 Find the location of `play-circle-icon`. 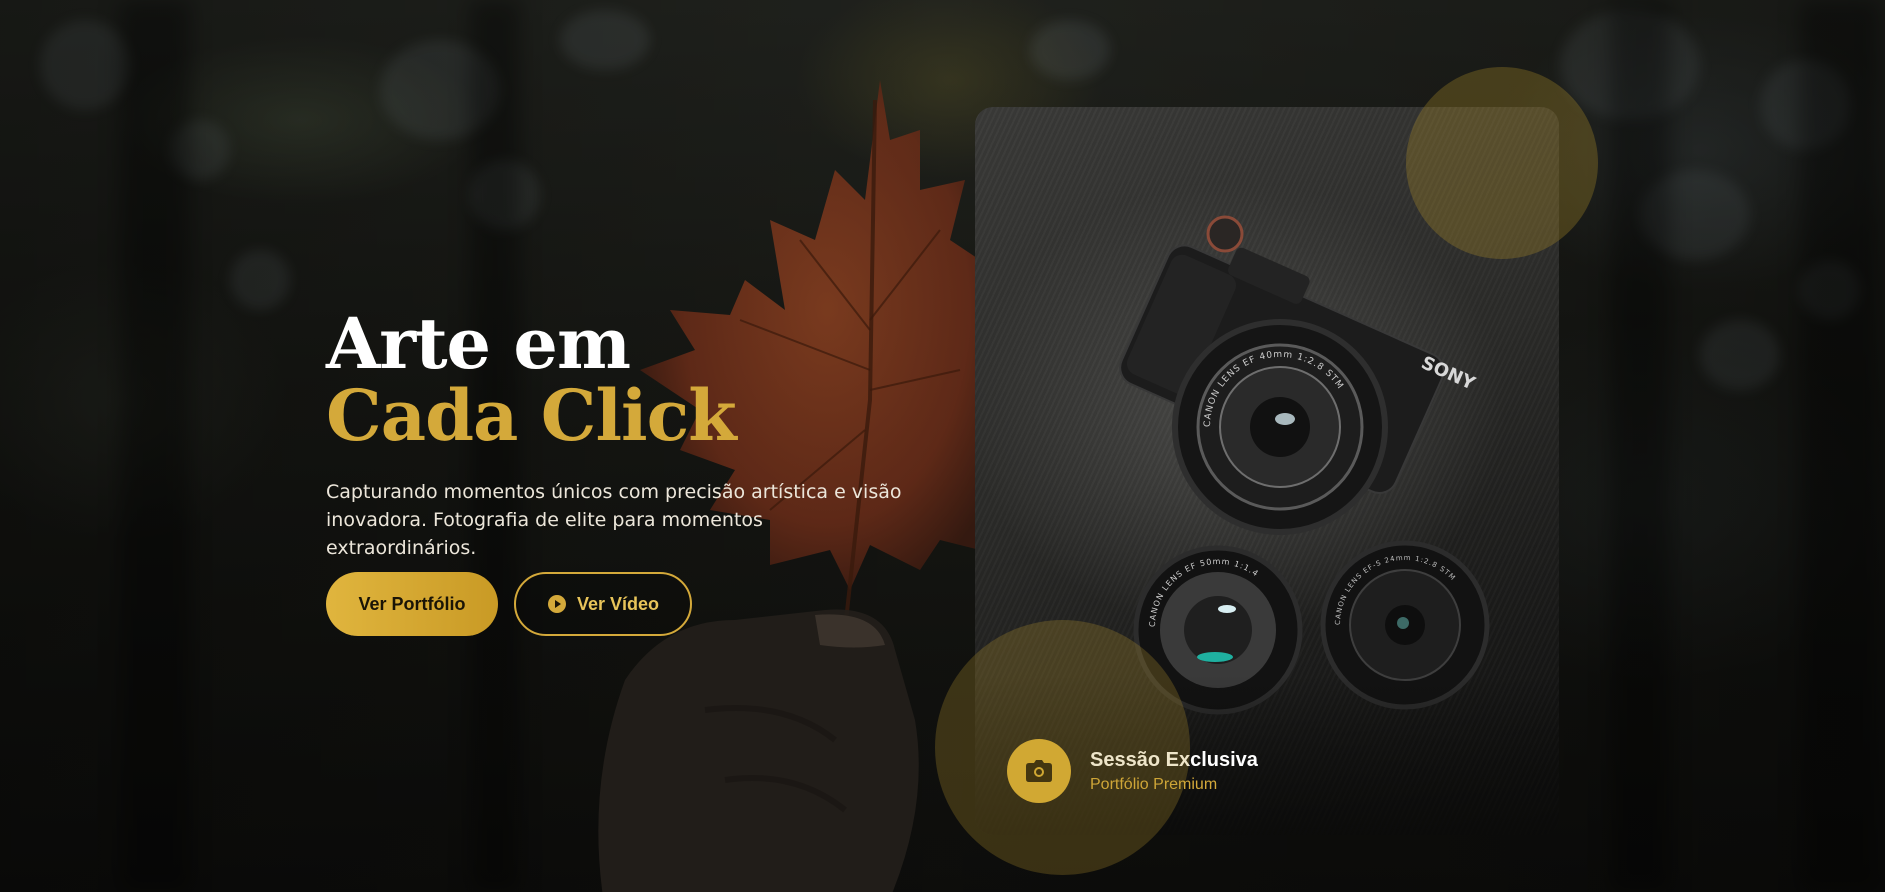

play-circle-icon is located at coordinates (556, 604).